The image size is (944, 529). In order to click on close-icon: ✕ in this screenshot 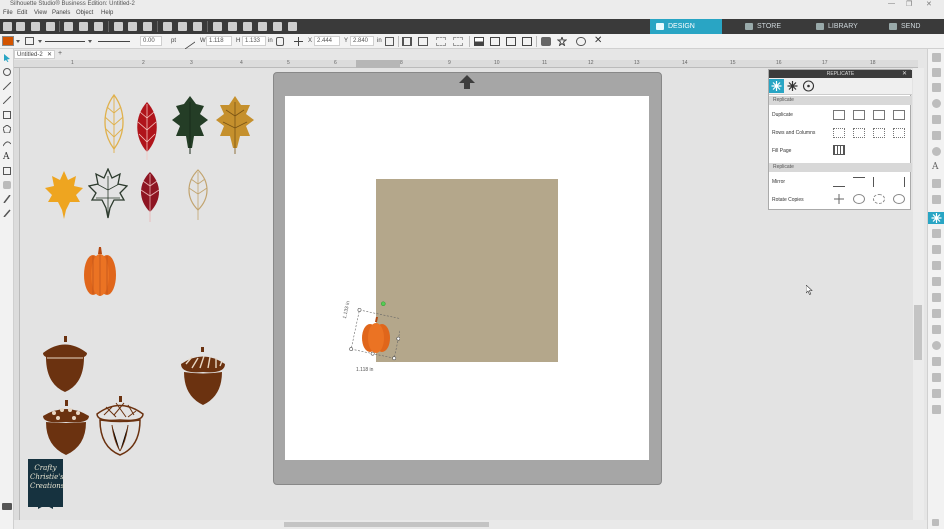, I will do `click(929, 4)`.